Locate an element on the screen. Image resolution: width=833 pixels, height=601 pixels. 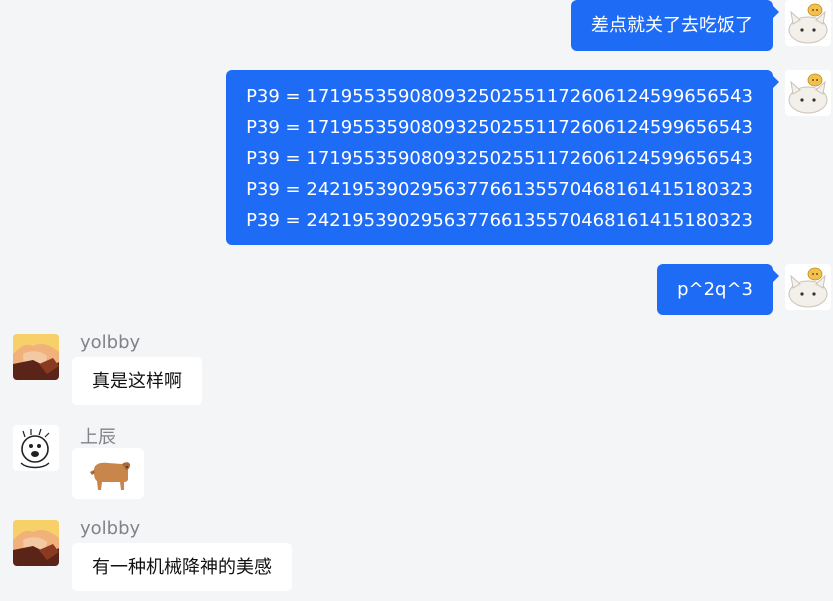
cow-sticker-icon is located at coordinates (110, 476).